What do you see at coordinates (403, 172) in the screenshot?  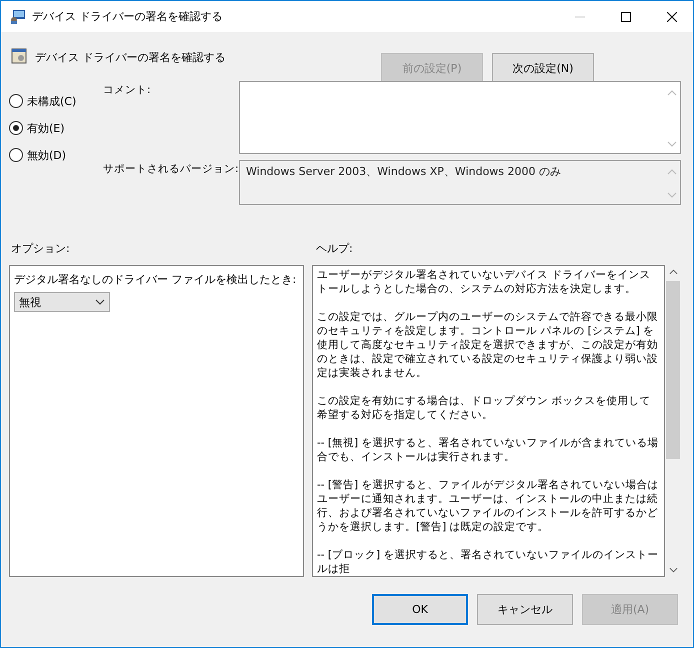 I see `supported-versions-text: Windows Server 2003、Windows XP、Windows 2000 のみ` at bounding box center [403, 172].